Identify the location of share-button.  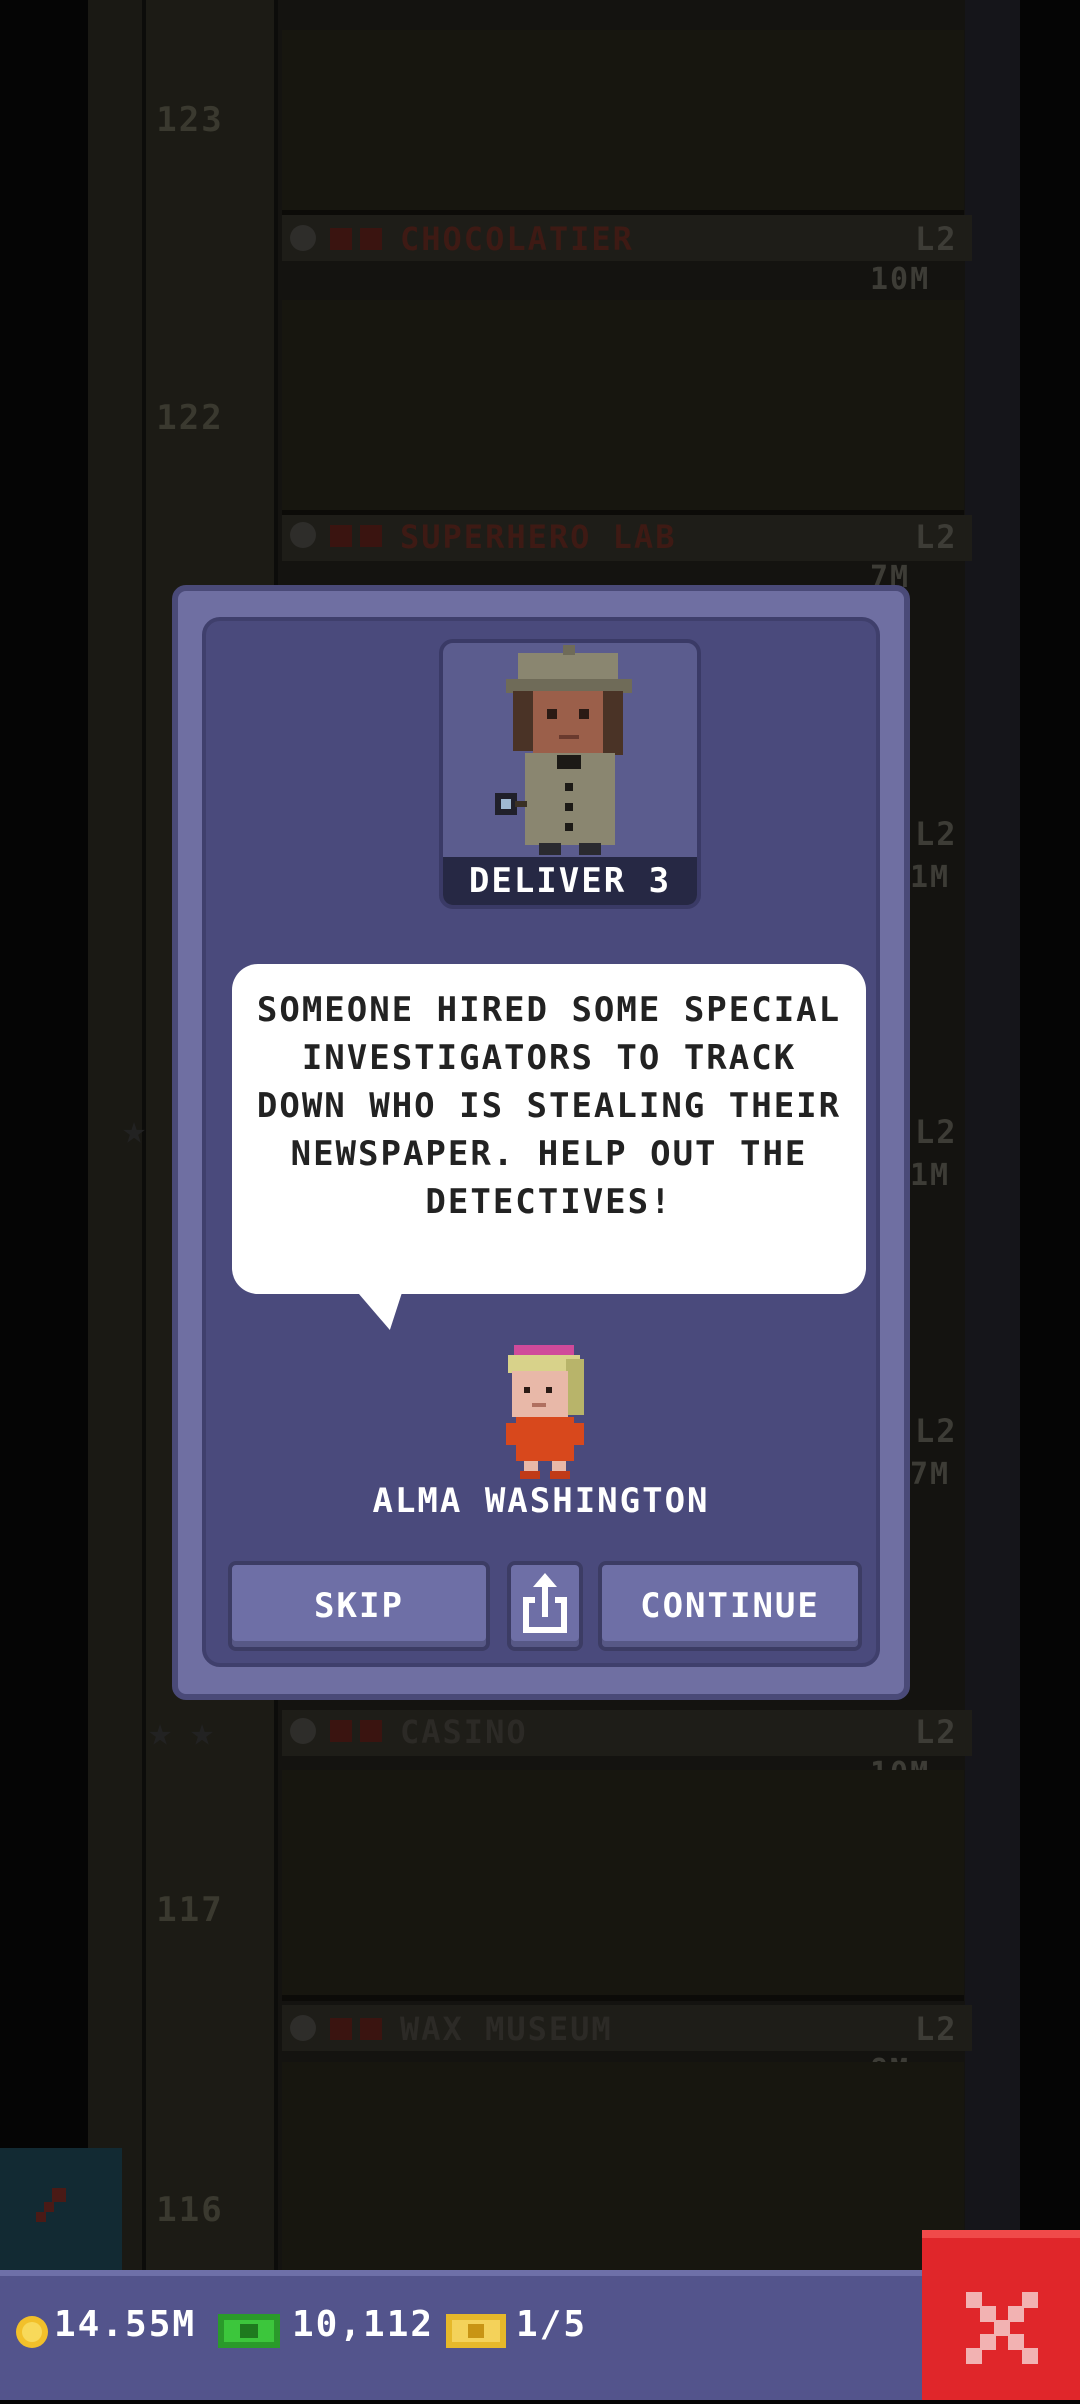
(545, 1606).